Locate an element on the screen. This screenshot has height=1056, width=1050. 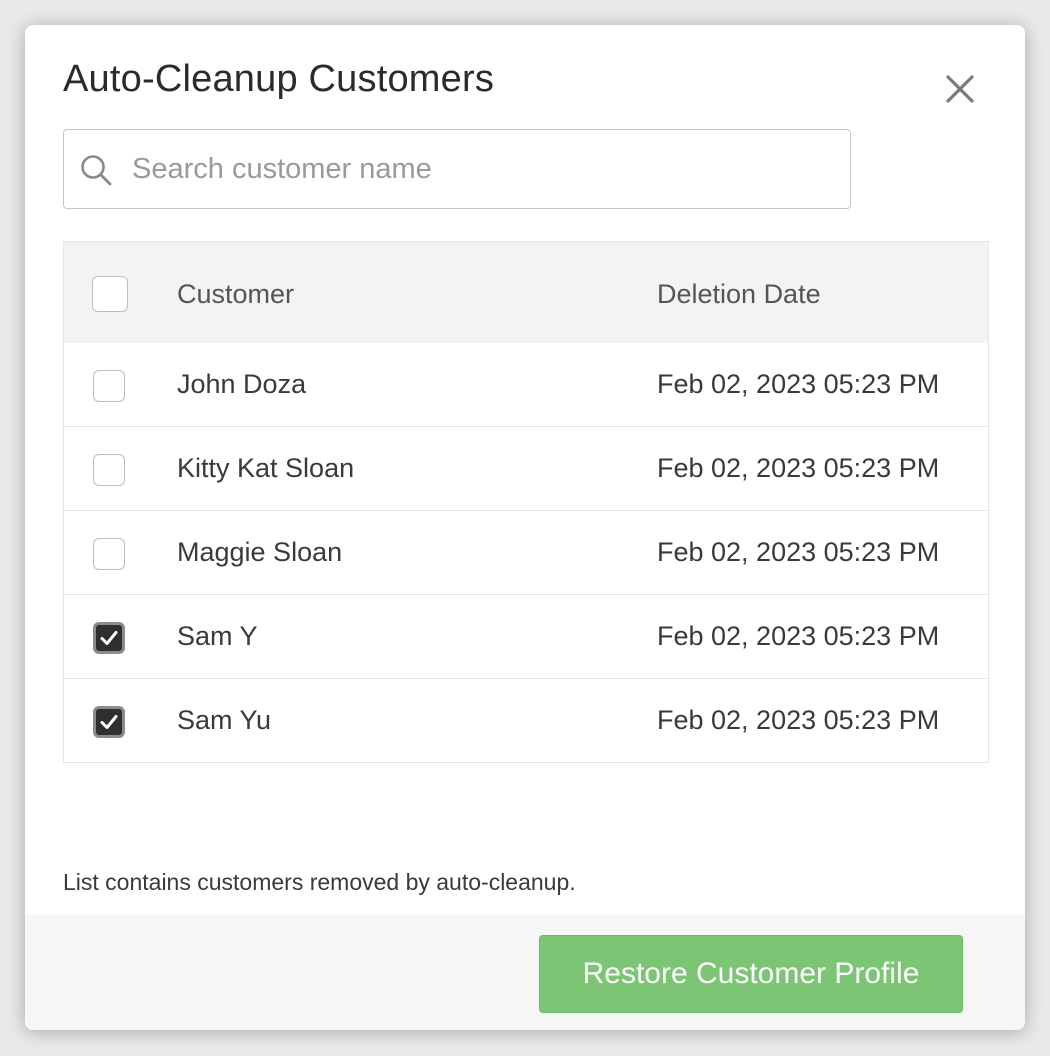
restore-customer-profile-button: Restore Customer Profile is located at coordinates (751, 974).